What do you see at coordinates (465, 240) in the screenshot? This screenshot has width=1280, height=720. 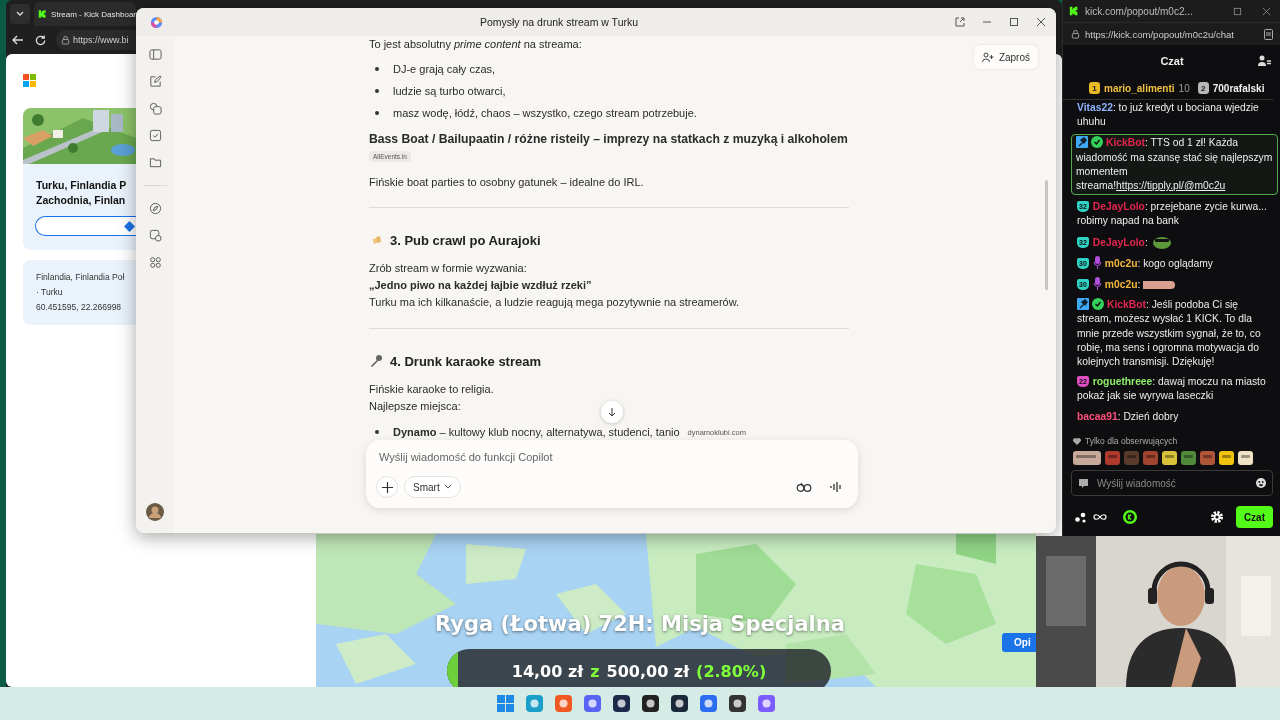 I see `section-heading: 3. Pub crawl po Aurajoki` at bounding box center [465, 240].